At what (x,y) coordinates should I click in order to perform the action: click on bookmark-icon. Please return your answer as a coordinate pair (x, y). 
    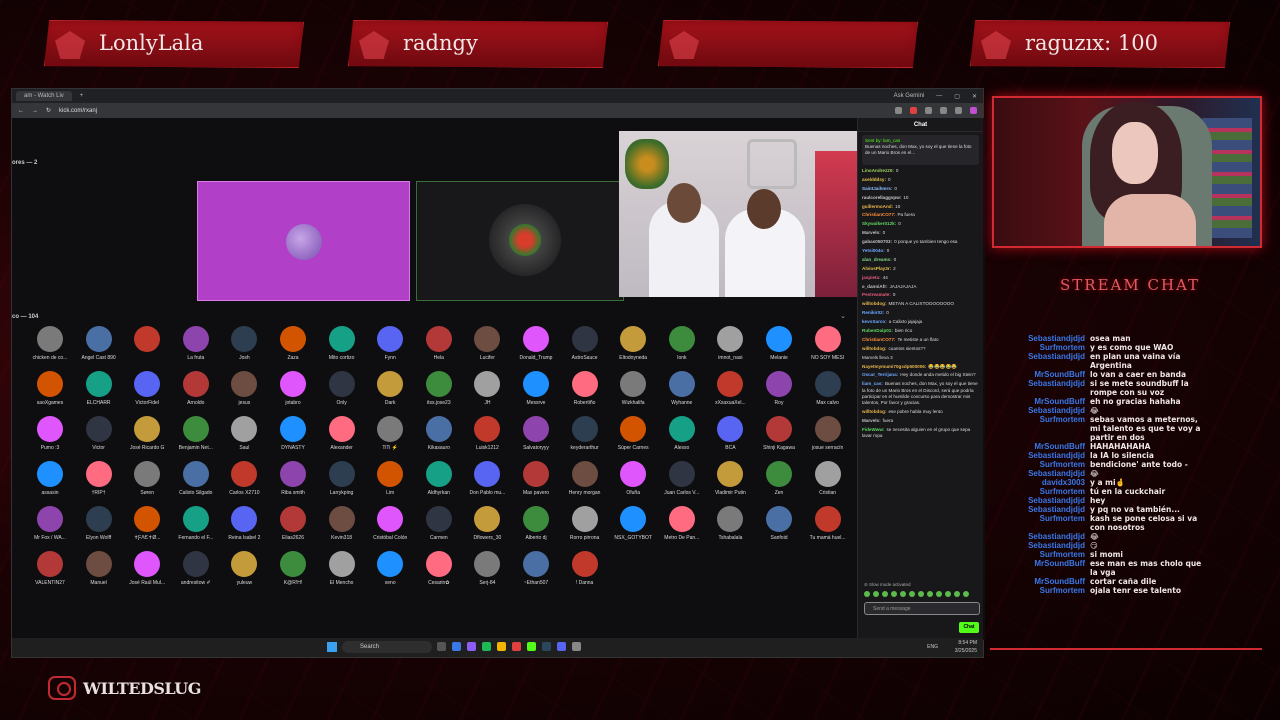
    Looking at the image, I should click on (898, 110).